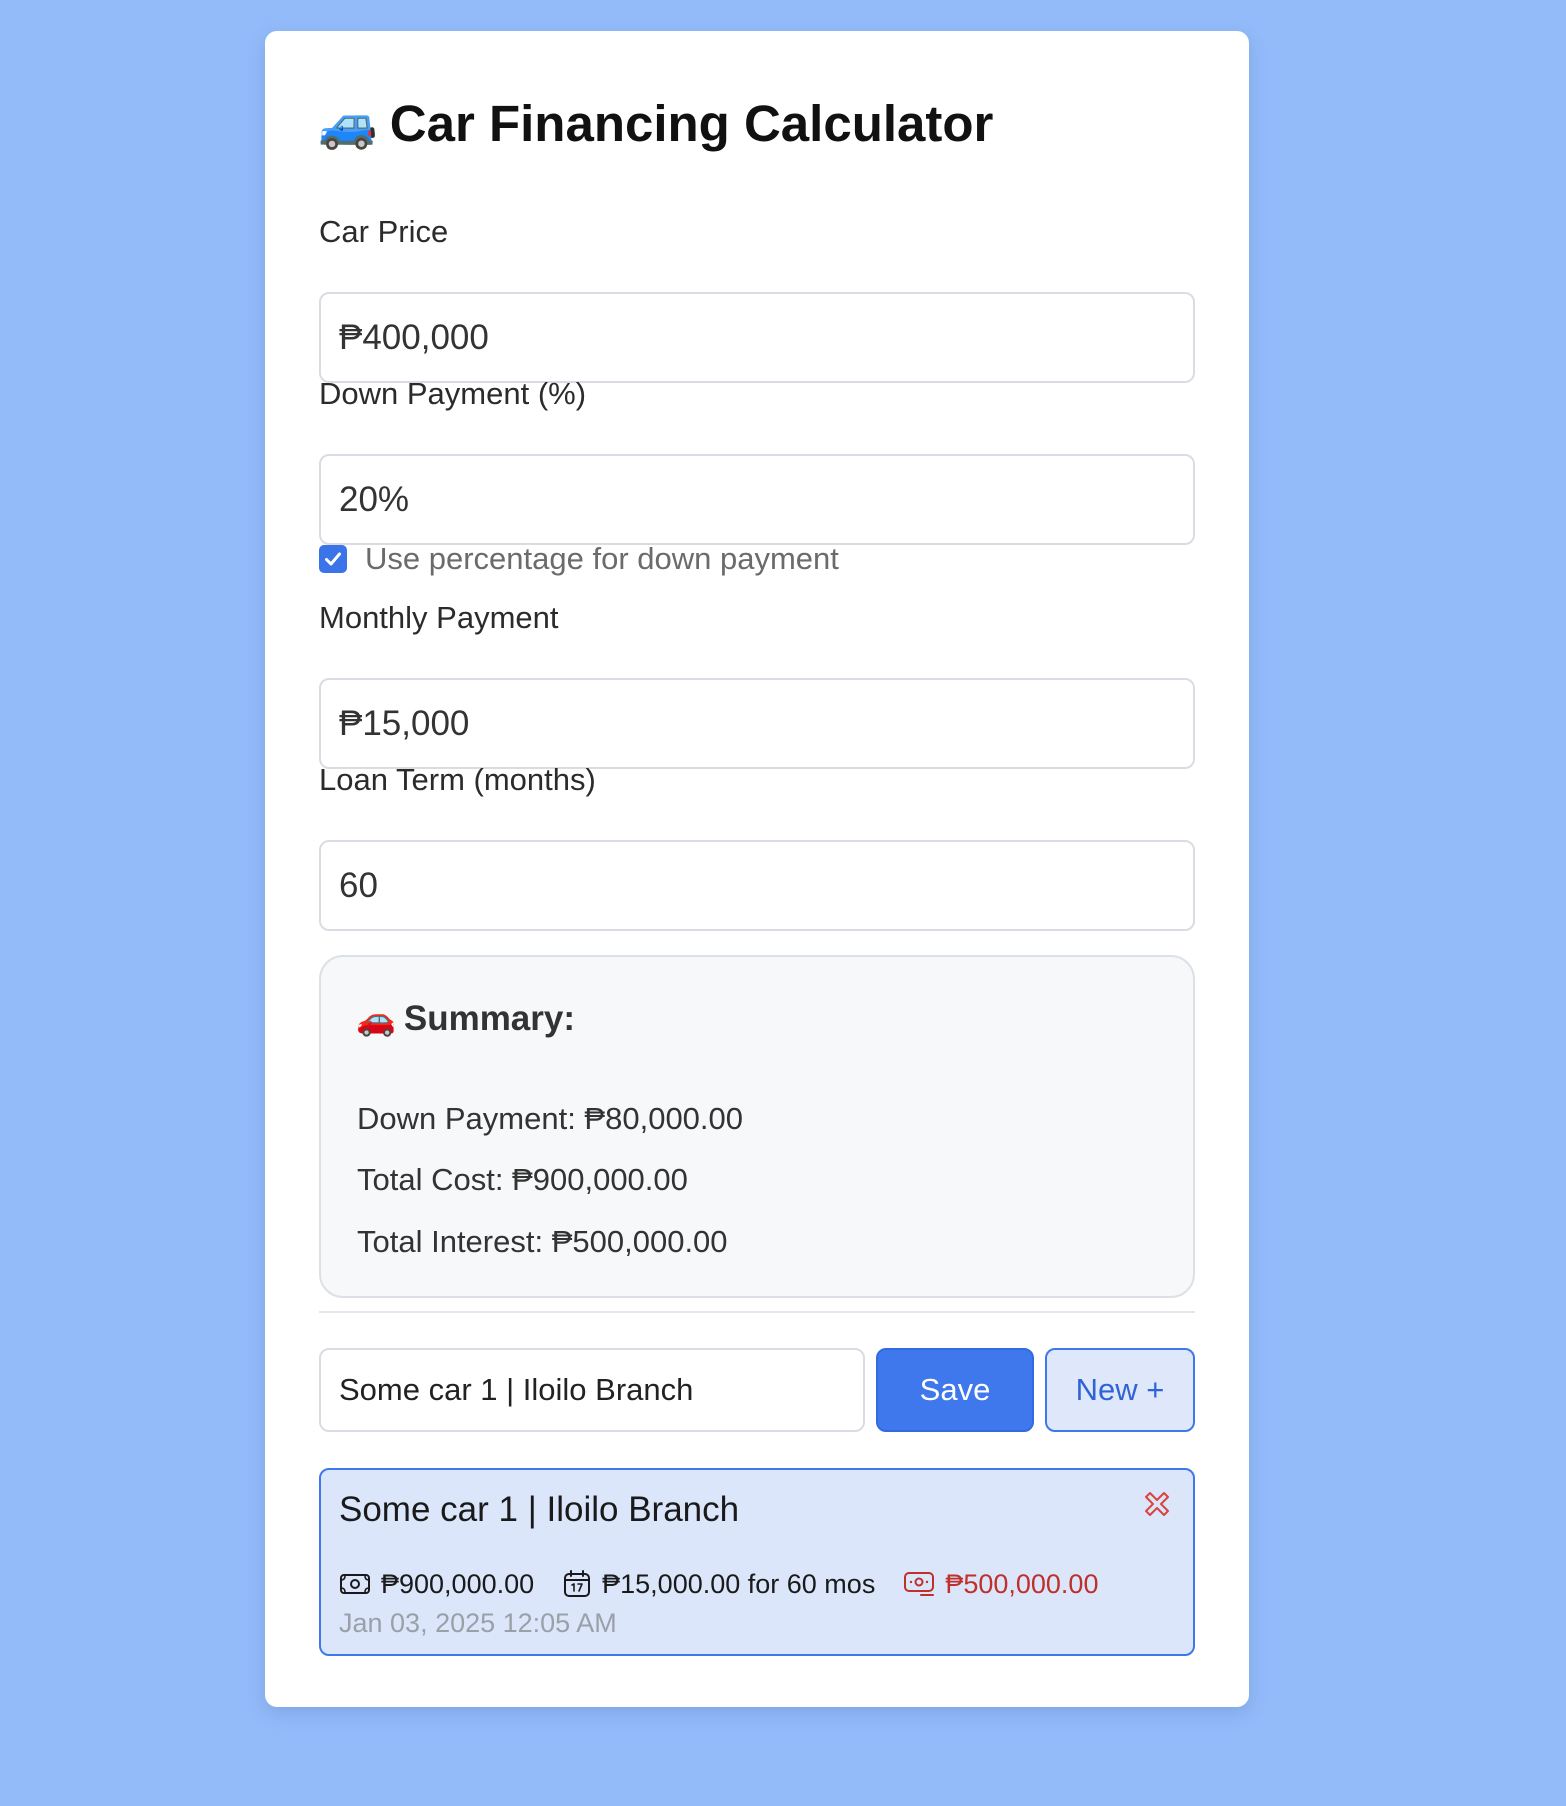 The width and height of the screenshot is (1566, 1806). I want to click on saved-item-title: Some car 1 | Iloilo Branch, so click(539, 1509).